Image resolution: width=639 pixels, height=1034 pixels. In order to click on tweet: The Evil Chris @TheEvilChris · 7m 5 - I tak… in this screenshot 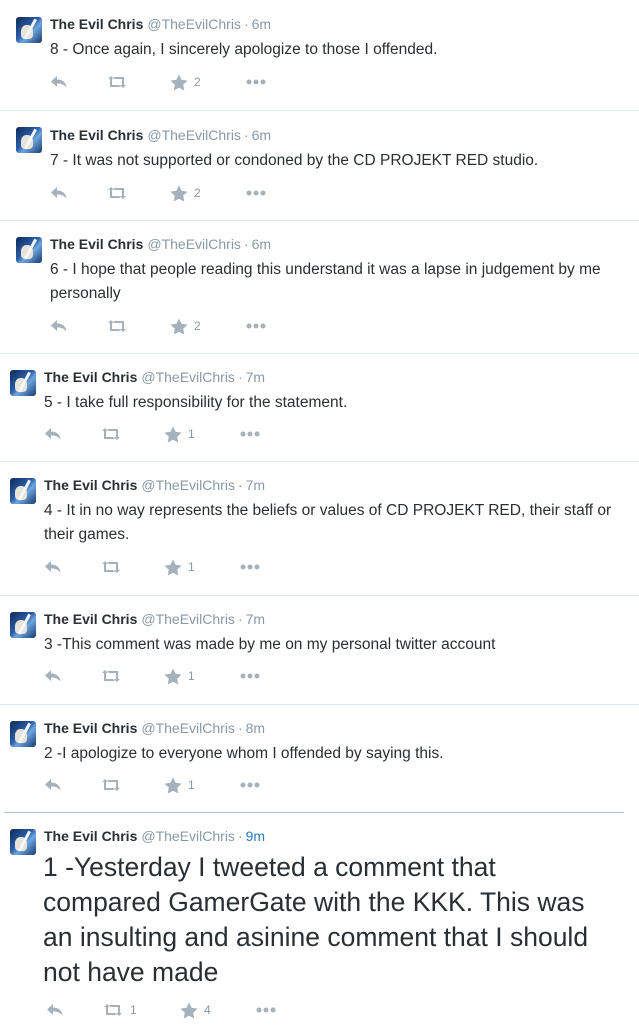, I will do `click(319, 407)`.